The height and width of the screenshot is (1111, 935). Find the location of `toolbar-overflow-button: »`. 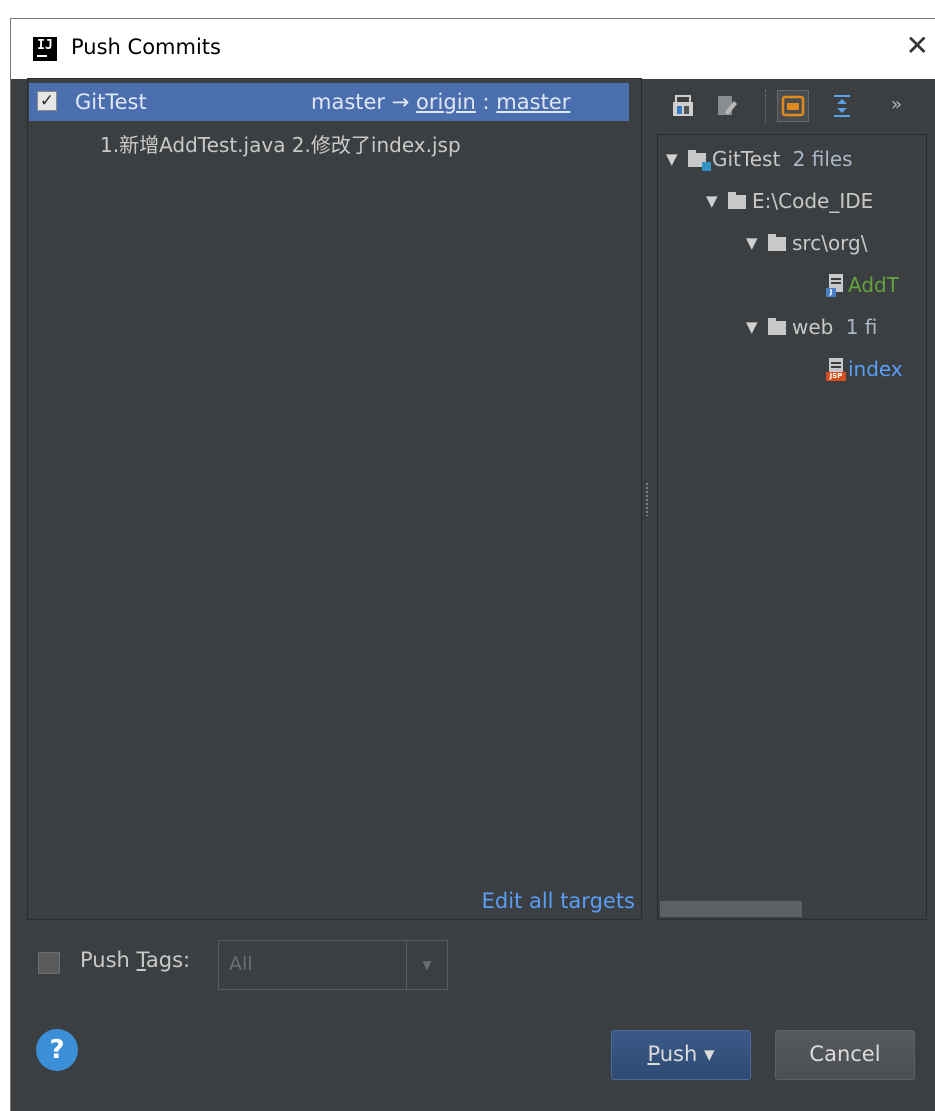

toolbar-overflow-button: » is located at coordinates (896, 104).